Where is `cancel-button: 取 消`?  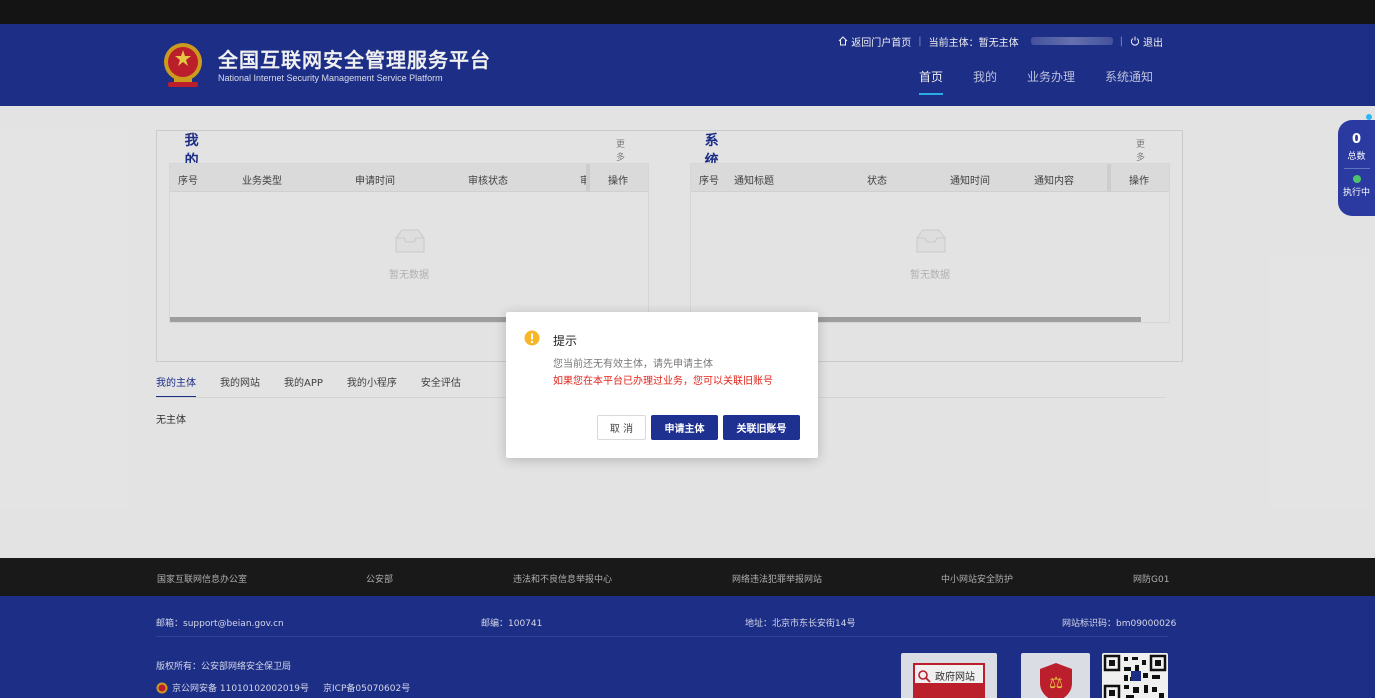 cancel-button: 取 消 is located at coordinates (621, 427).